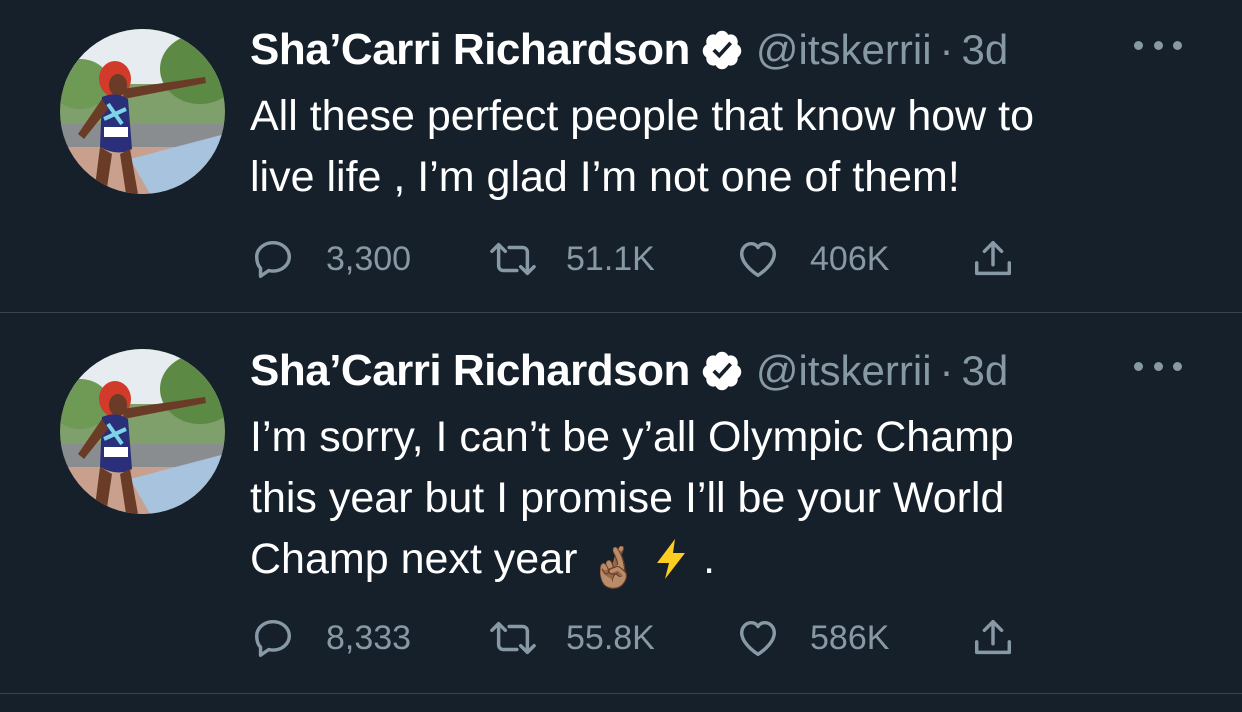 This screenshot has height=712, width=1242. I want to click on like-button: 586K, so click(811, 638).